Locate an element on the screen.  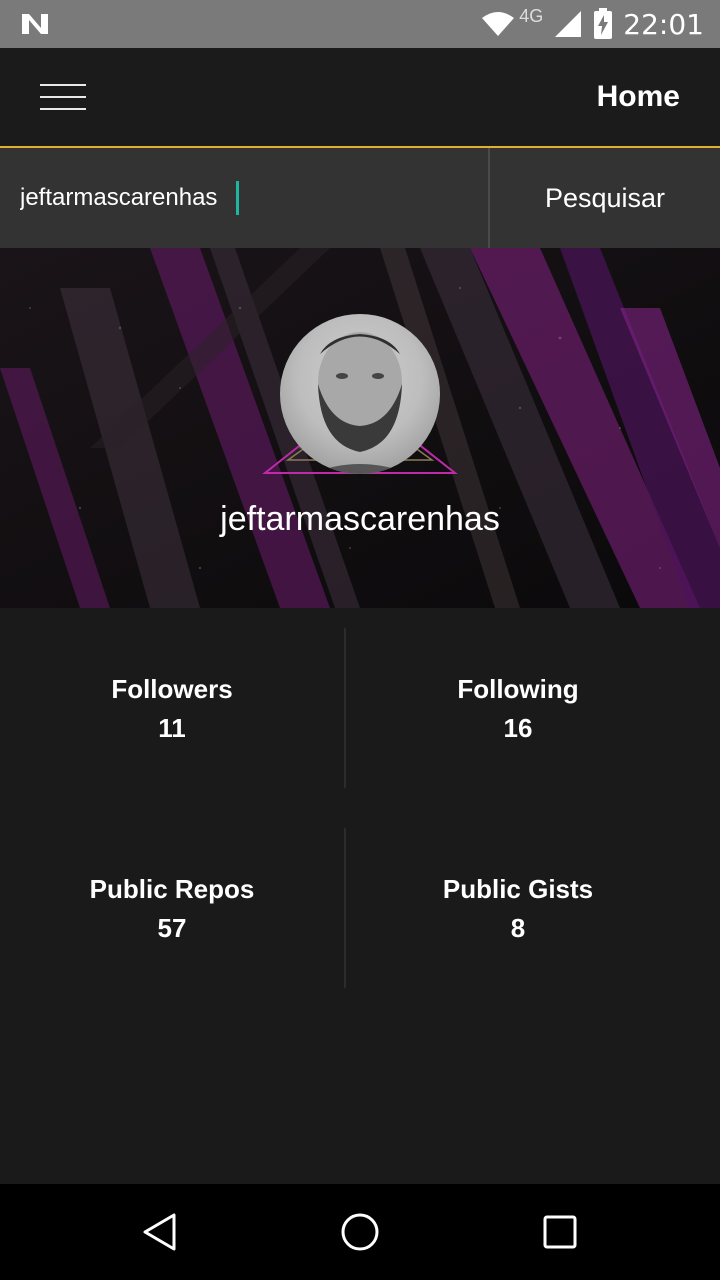
search-input is located at coordinates (244, 198).